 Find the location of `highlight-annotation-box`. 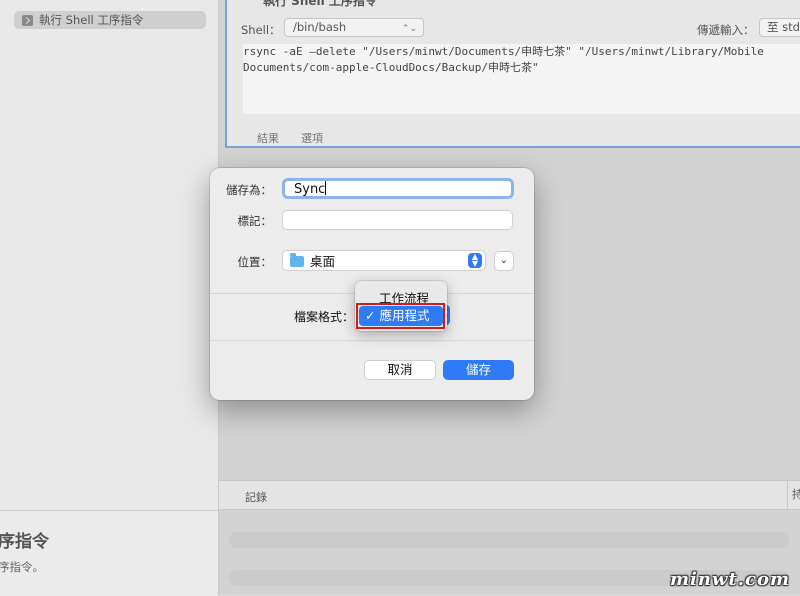

highlight-annotation-box is located at coordinates (400, 316).